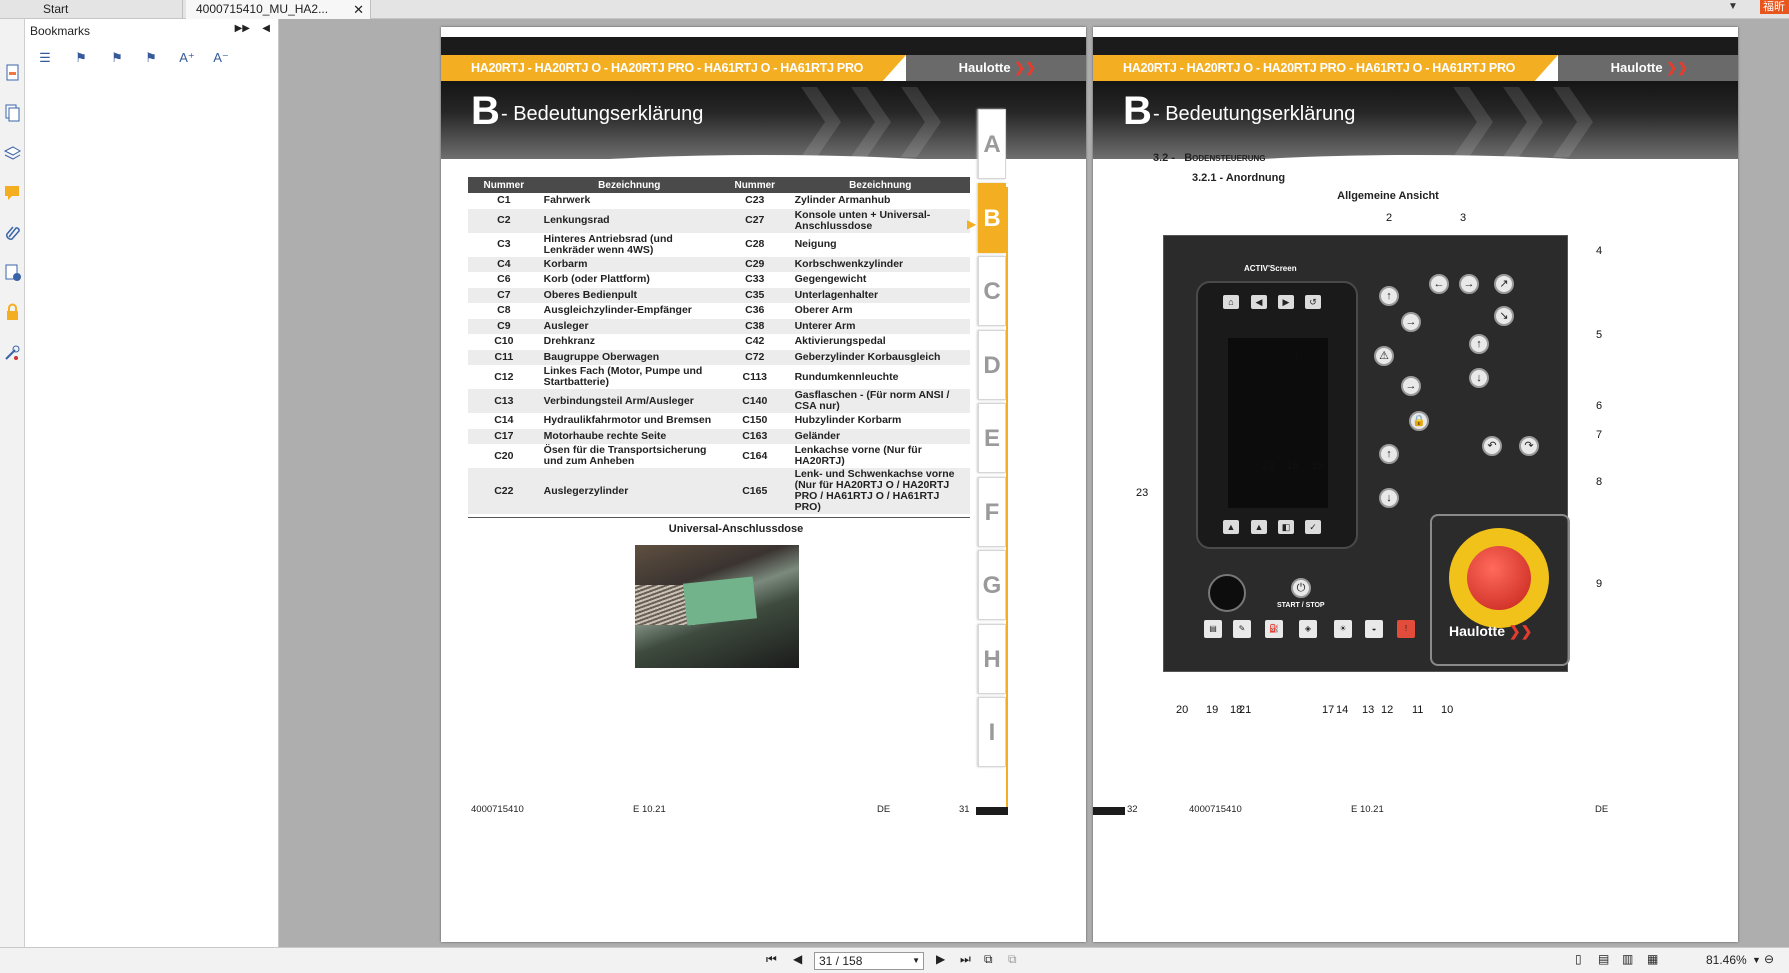  I want to click on table-row: C10 Drehkranz C42 Aktivierungspedal, so click(719, 342).